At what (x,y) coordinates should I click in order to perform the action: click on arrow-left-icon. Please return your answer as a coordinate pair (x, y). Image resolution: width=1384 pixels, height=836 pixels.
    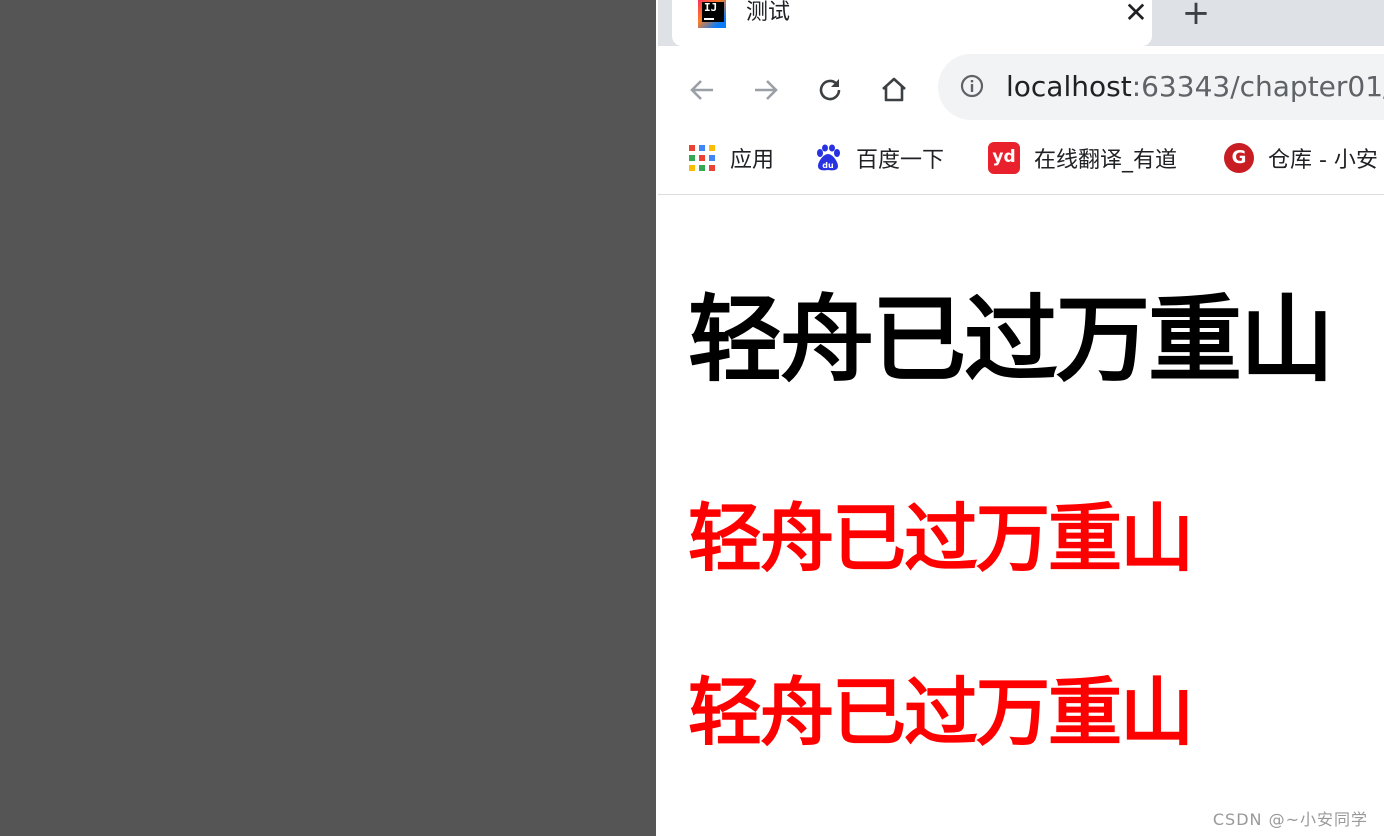
    Looking at the image, I should click on (701, 90).